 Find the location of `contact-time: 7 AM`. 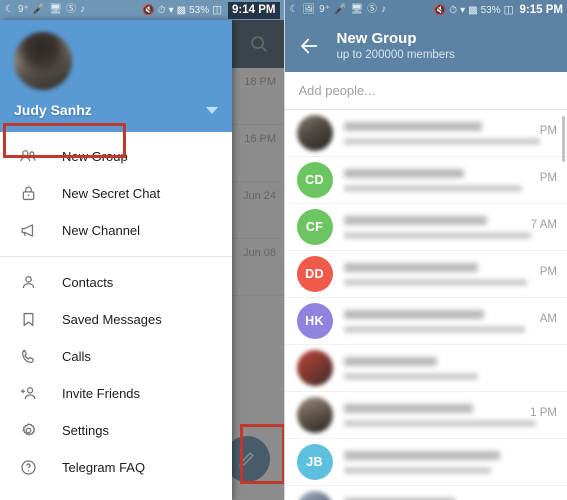

contact-time: 7 AM is located at coordinates (543, 225).